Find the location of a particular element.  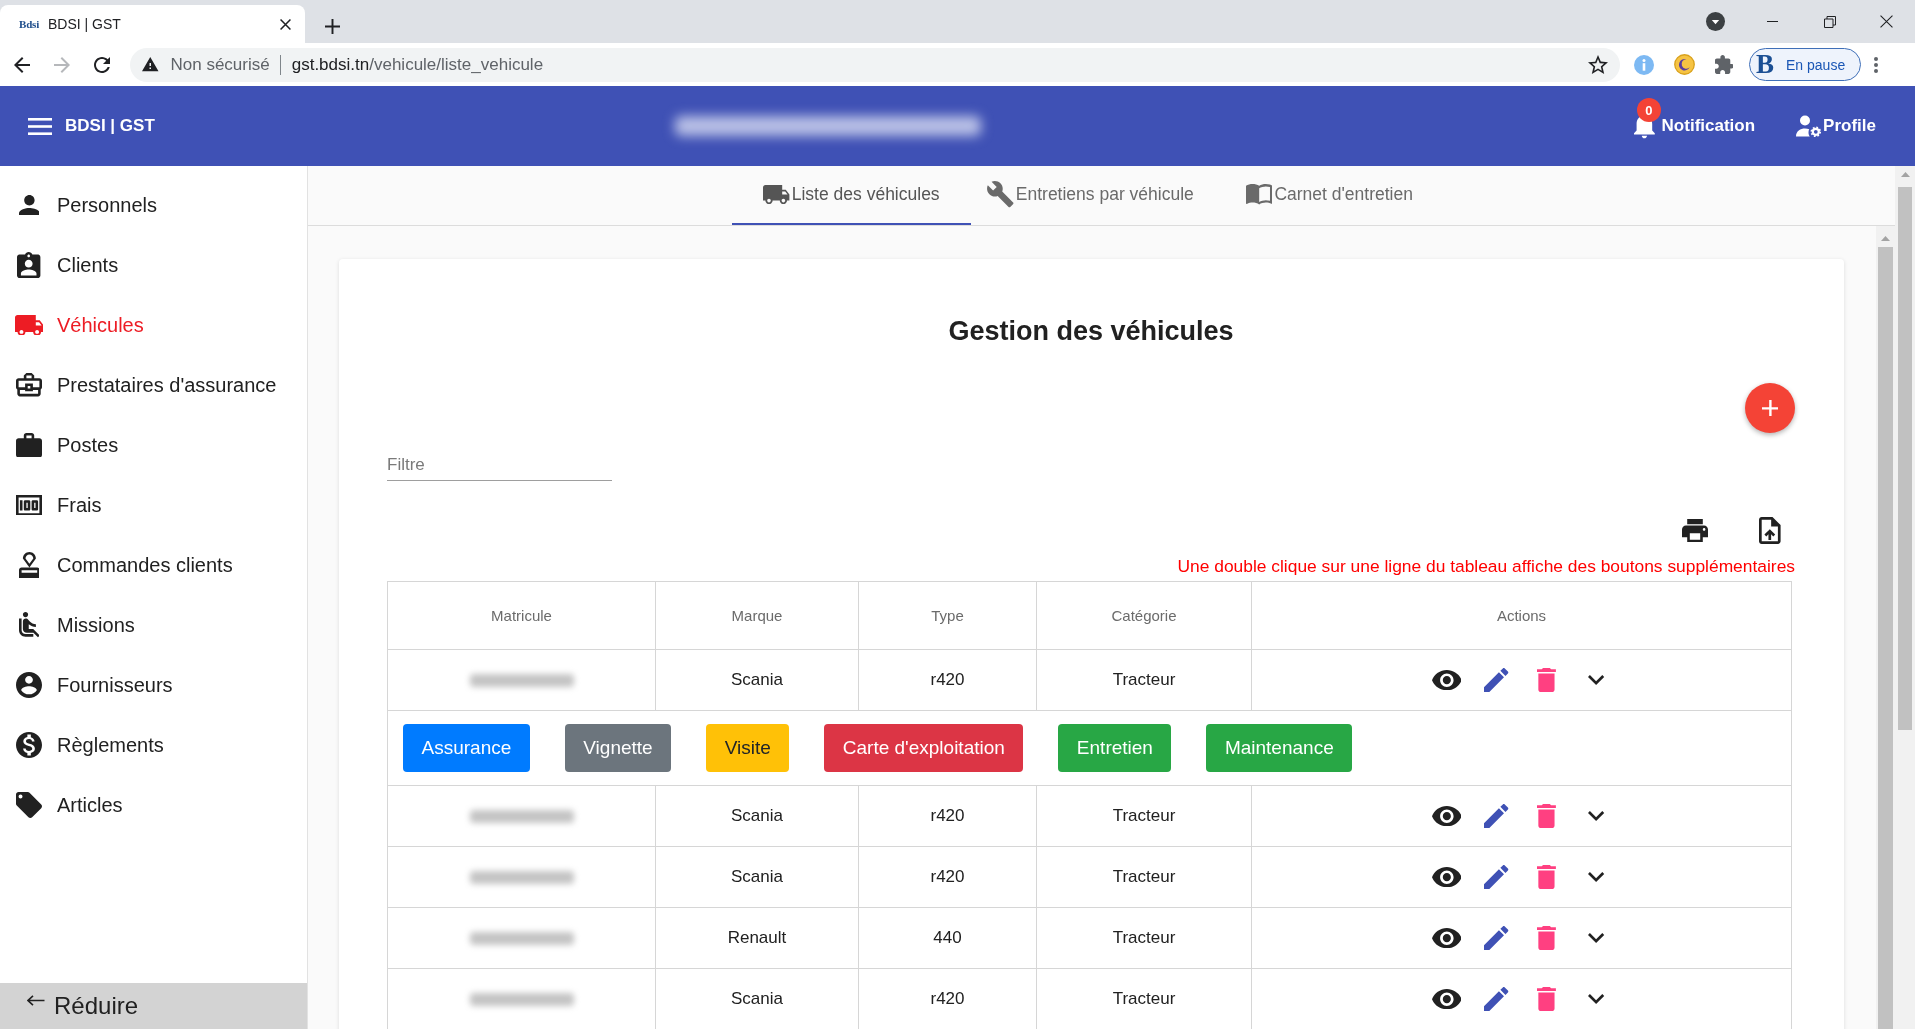

upload-file-icon is located at coordinates (1770, 530).